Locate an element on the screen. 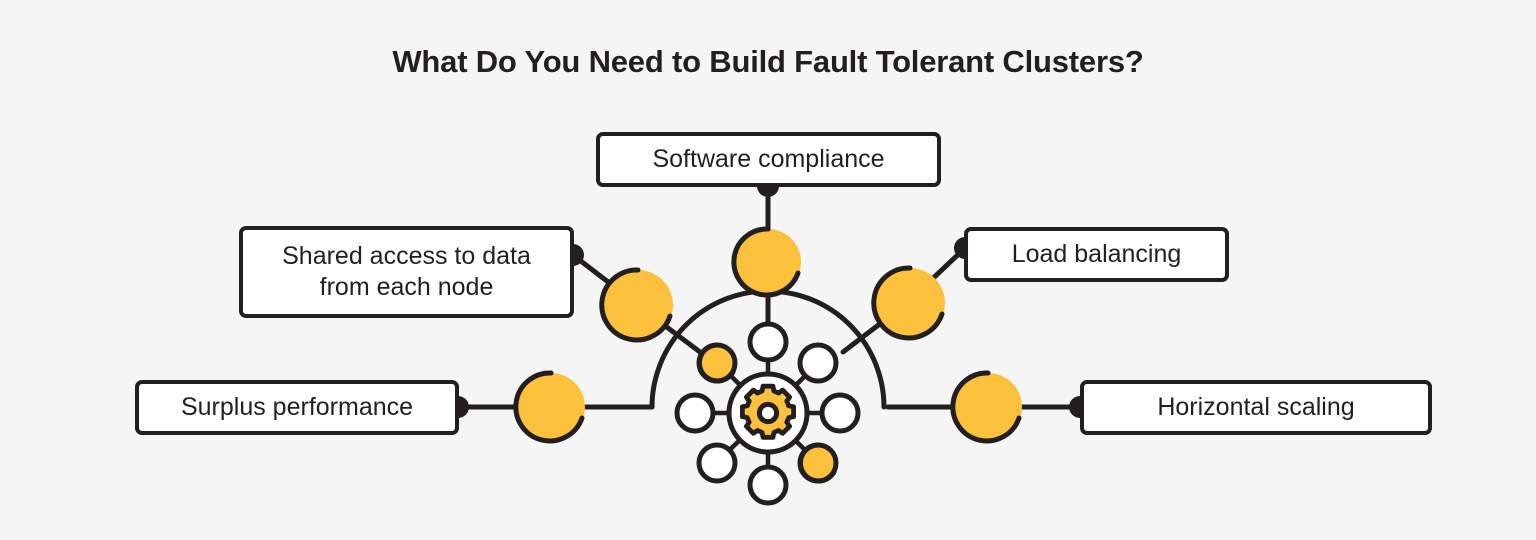 This screenshot has height=540, width=1536. node-box-surplus-performance: Surplus performance is located at coordinates (297, 407).